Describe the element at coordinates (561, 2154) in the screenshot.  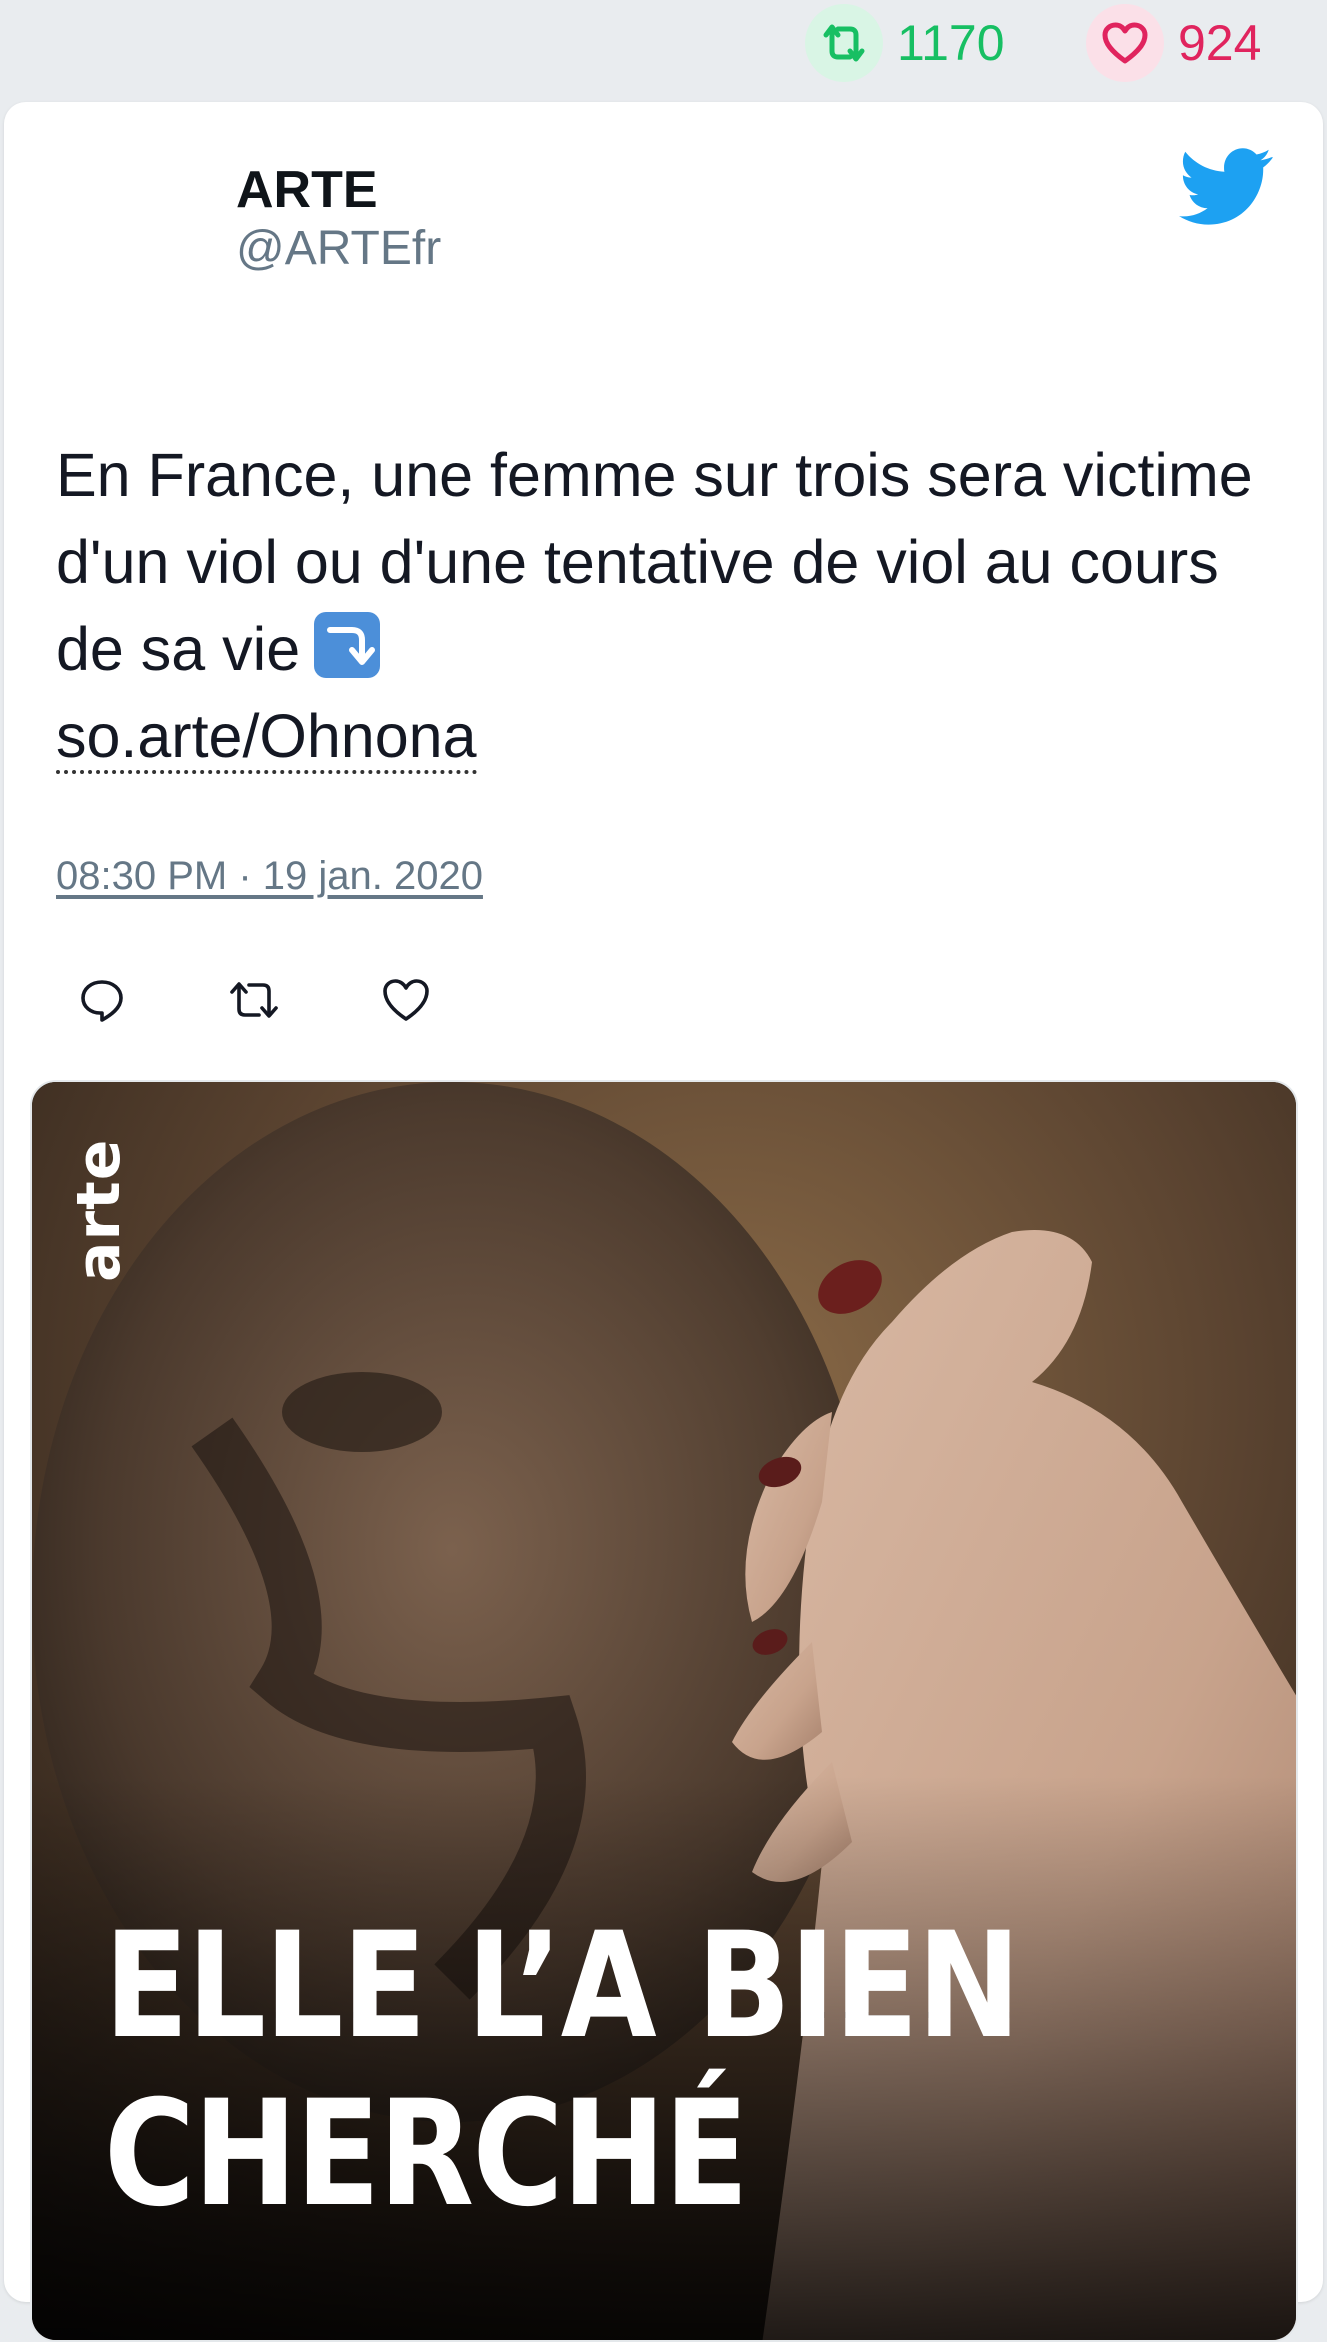
I see `headline-line-2: CHERCHÉ` at that location.